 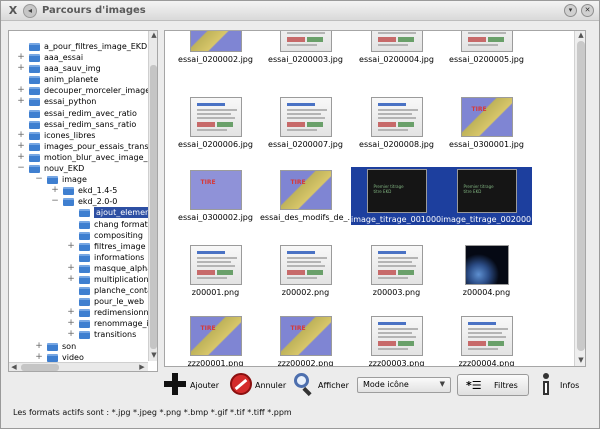 What do you see at coordinates (305, 339) in the screenshot?
I see `thumbnail-item: TIRE zzz00002.png` at bounding box center [305, 339].